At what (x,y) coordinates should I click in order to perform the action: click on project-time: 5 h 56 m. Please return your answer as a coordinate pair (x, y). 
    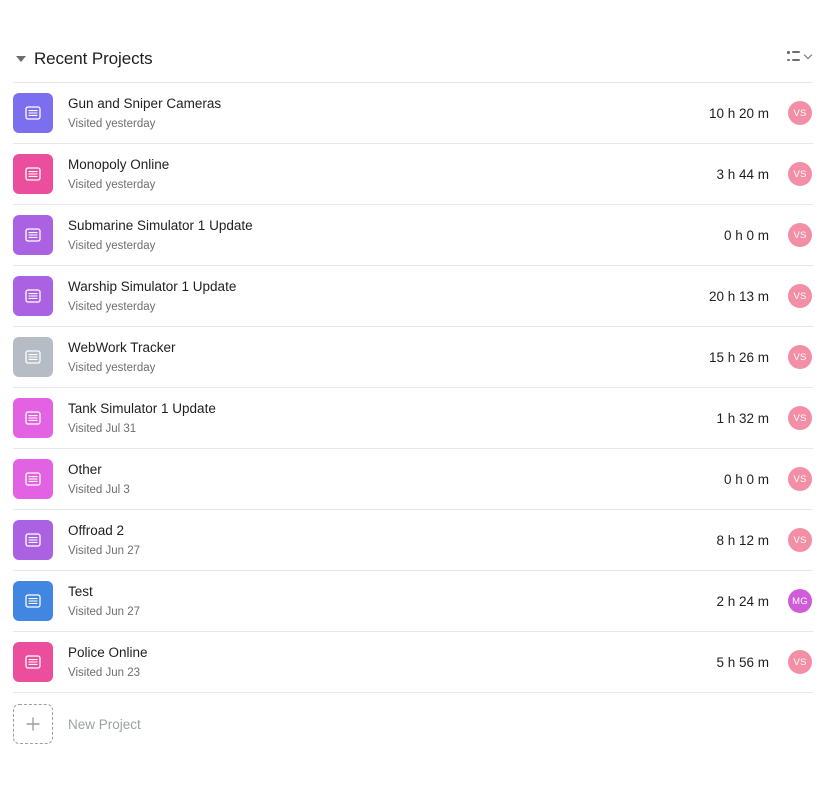
    Looking at the image, I should click on (742, 662).